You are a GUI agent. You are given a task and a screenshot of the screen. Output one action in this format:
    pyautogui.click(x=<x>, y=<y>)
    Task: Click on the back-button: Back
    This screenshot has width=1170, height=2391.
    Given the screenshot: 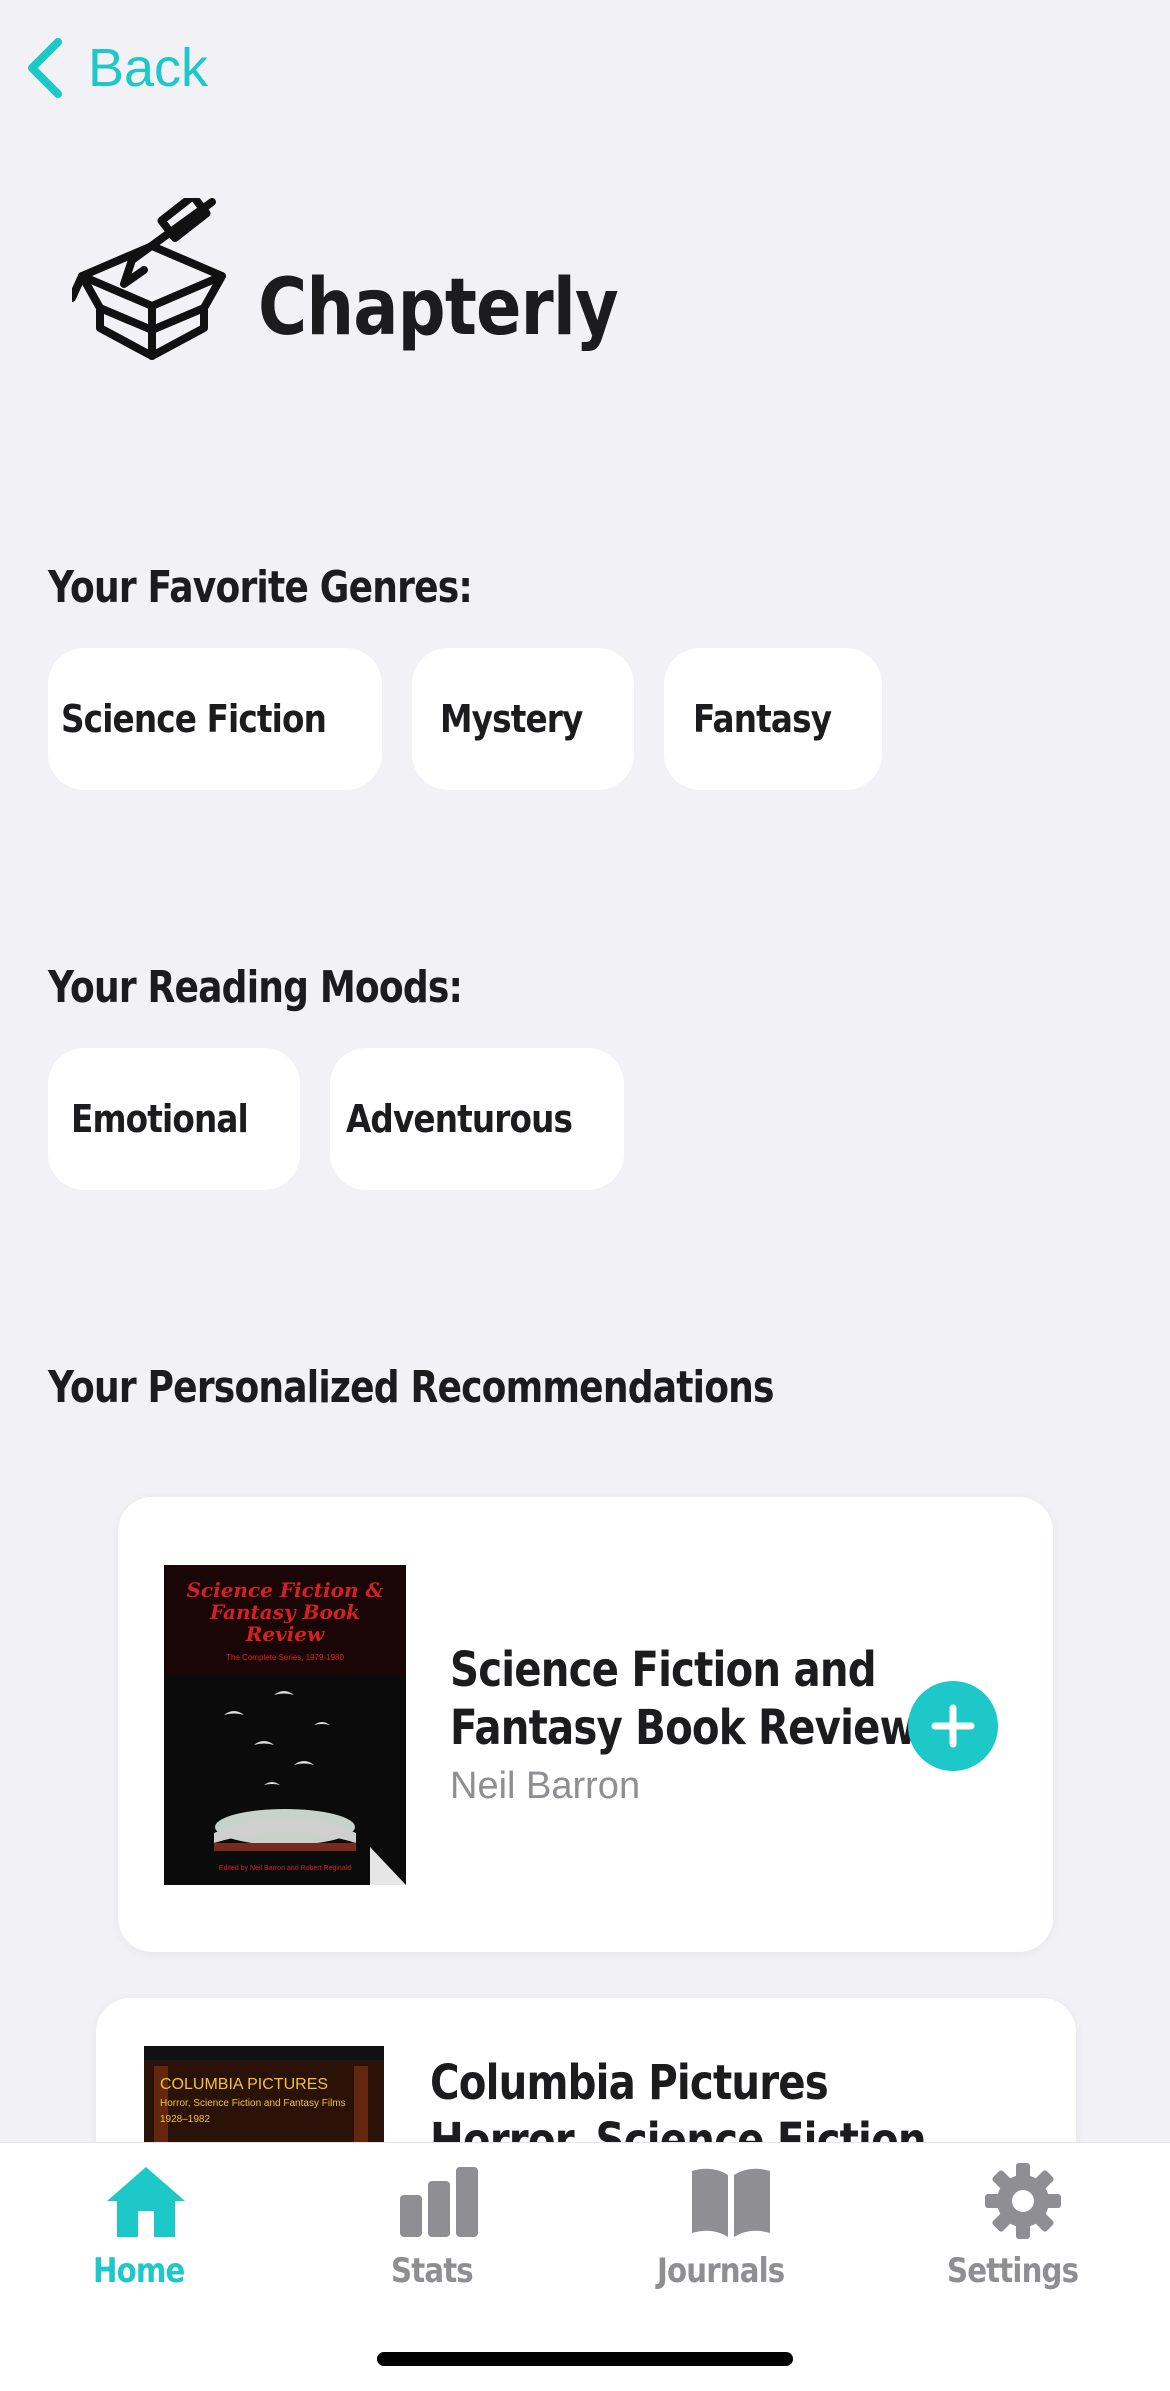 What is the action you would take?
    pyautogui.click(x=116, y=68)
    